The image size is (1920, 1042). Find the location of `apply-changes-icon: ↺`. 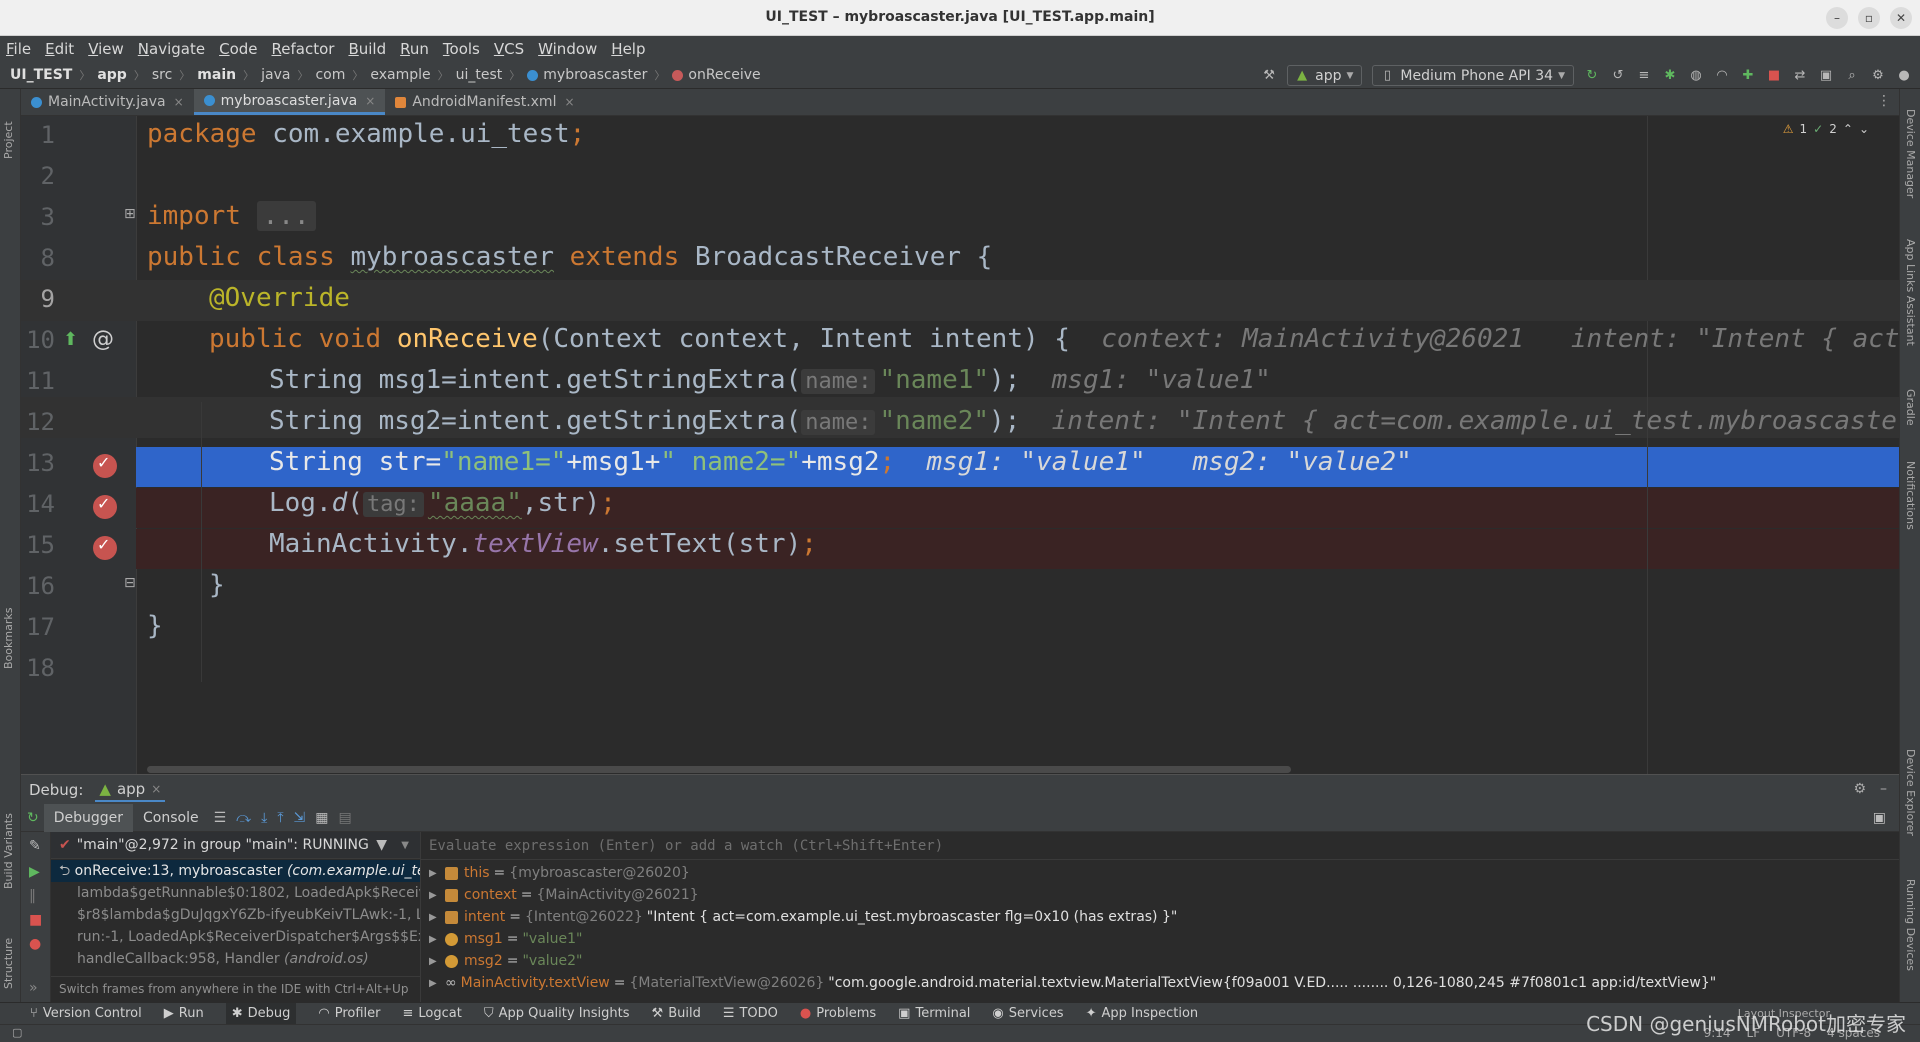

apply-changes-icon: ↺ is located at coordinates (1618, 76).